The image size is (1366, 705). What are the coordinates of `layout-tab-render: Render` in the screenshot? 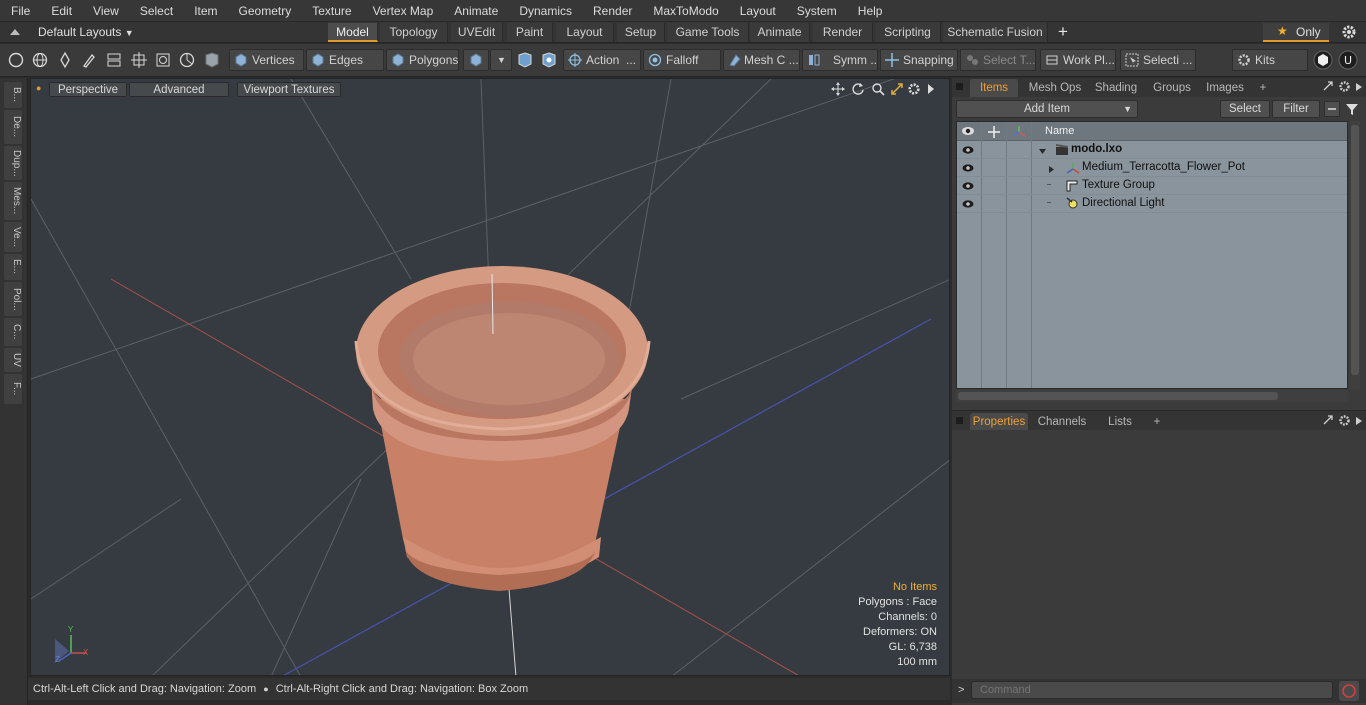 It's located at (843, 32).